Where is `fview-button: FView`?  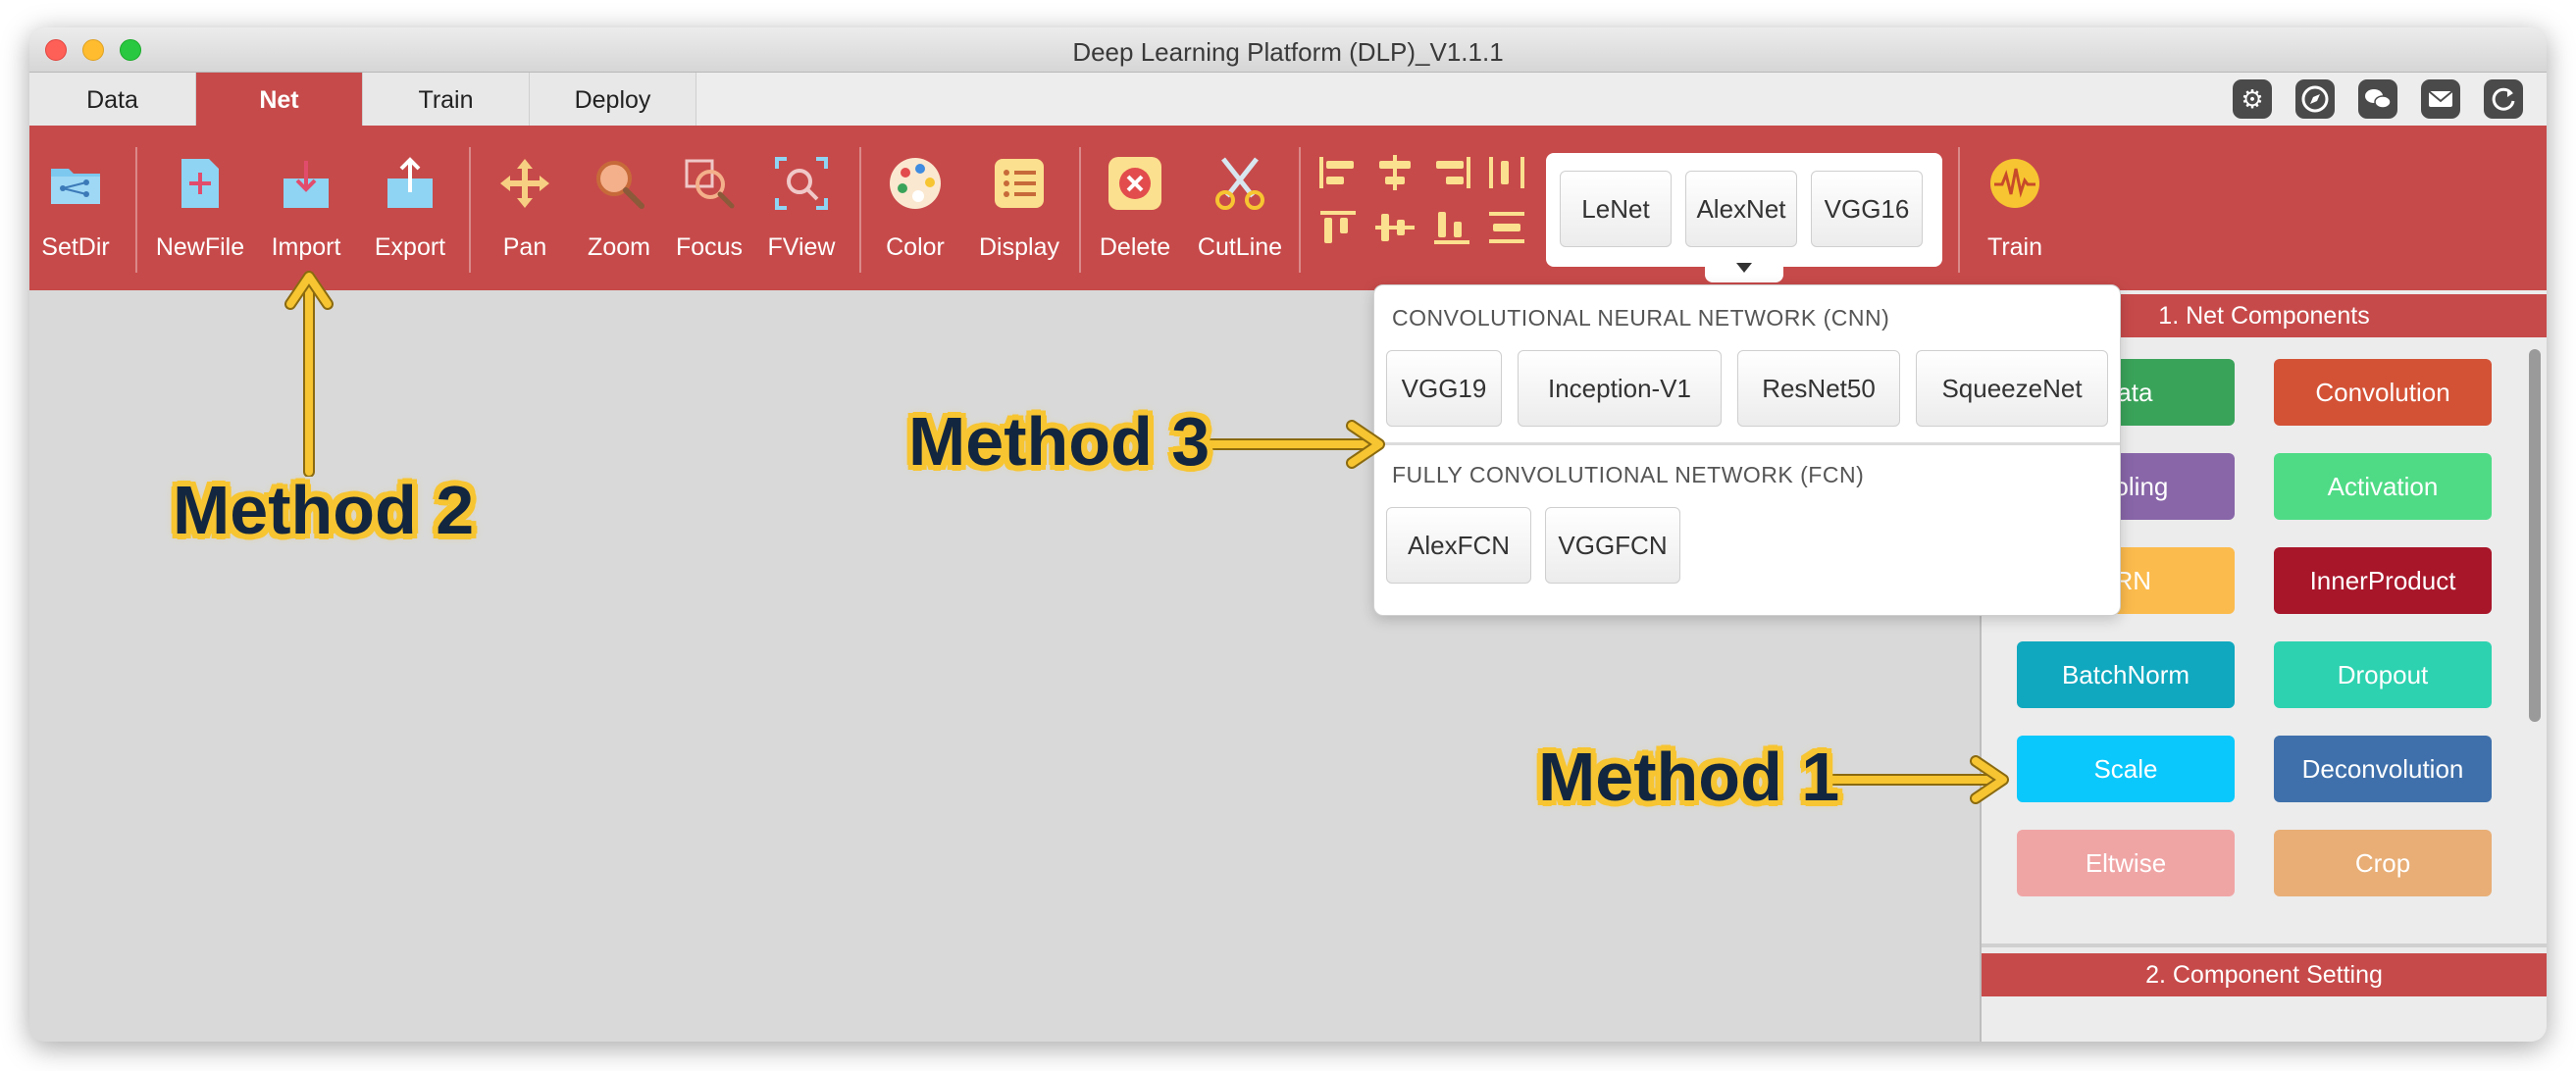
fview-button: FView is located at coordinates (801, 208).